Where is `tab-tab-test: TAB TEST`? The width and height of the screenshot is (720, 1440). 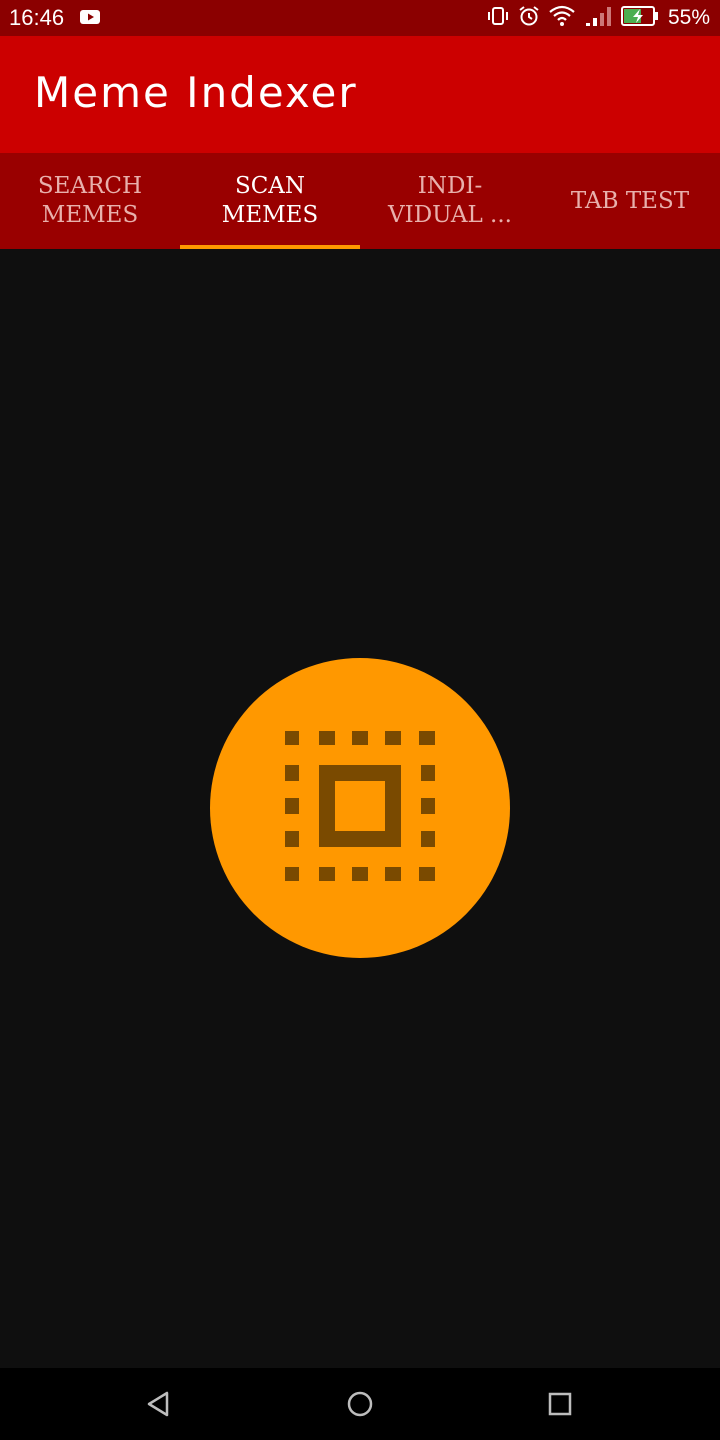 tab-tab-test: TAB TEST is located at coordinates (630, 201).